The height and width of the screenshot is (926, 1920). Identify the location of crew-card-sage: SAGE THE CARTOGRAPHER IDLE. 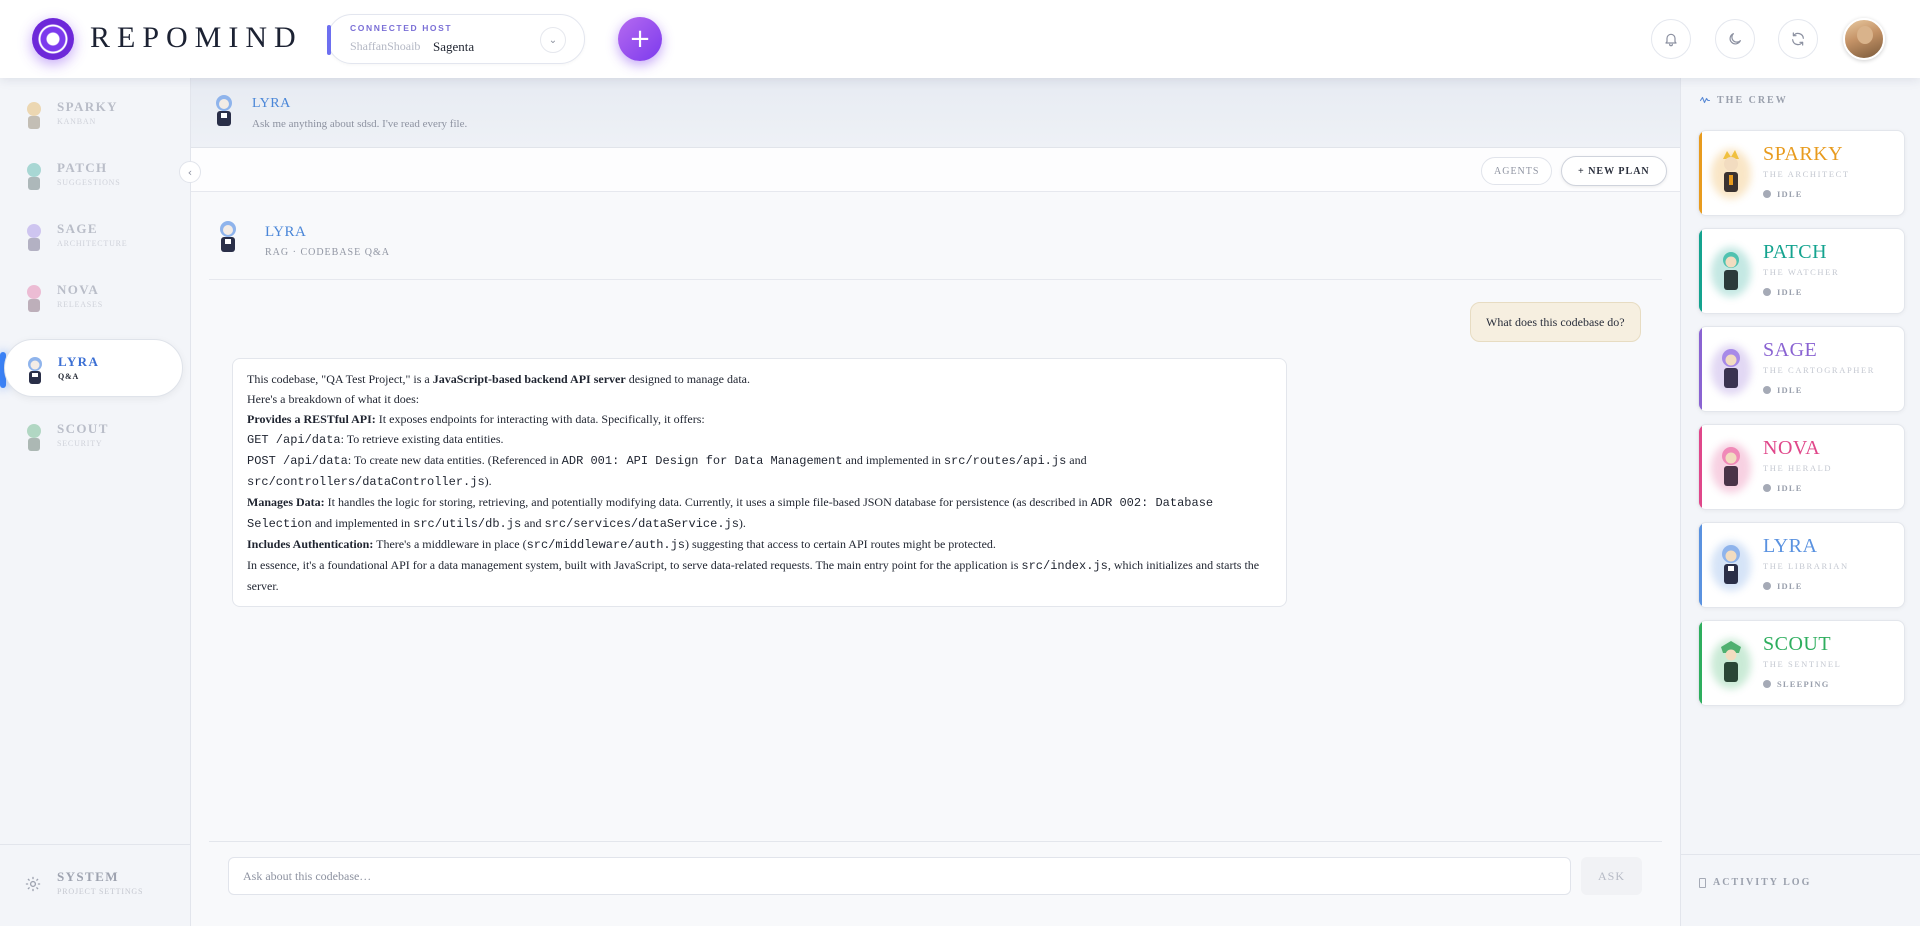
(1801, 369).